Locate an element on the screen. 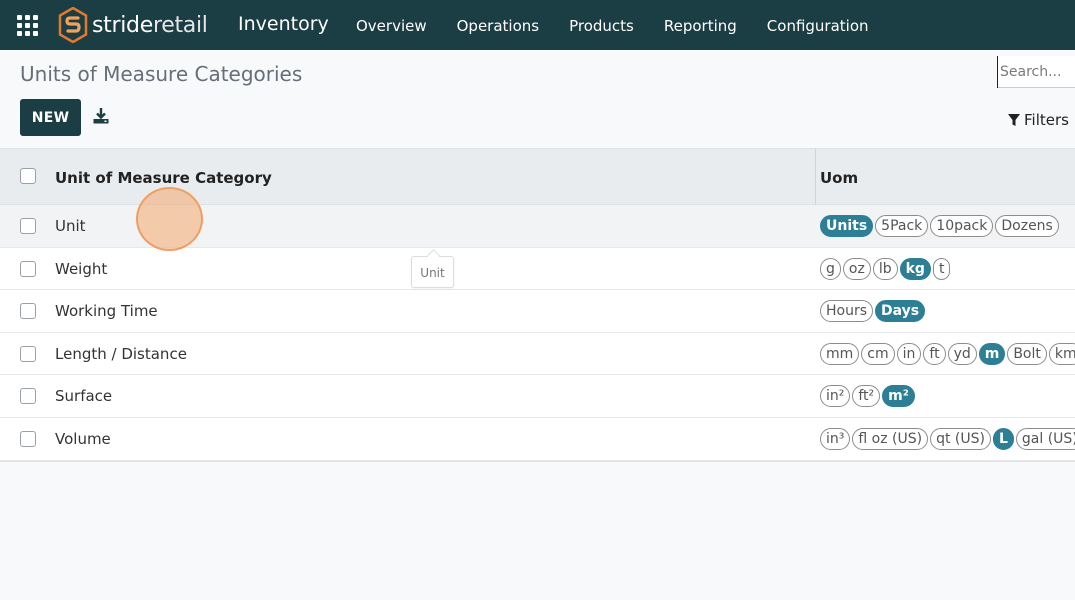 The width and height of the screenshot is (1075, 600). brand-logo: strideretail is located at coordinates (133, 25).